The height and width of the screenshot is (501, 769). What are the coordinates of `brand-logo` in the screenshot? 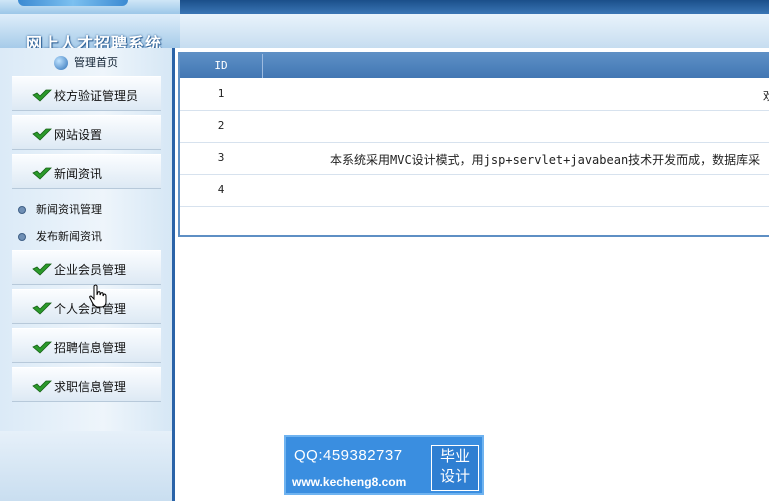 It's located at (73, 3).